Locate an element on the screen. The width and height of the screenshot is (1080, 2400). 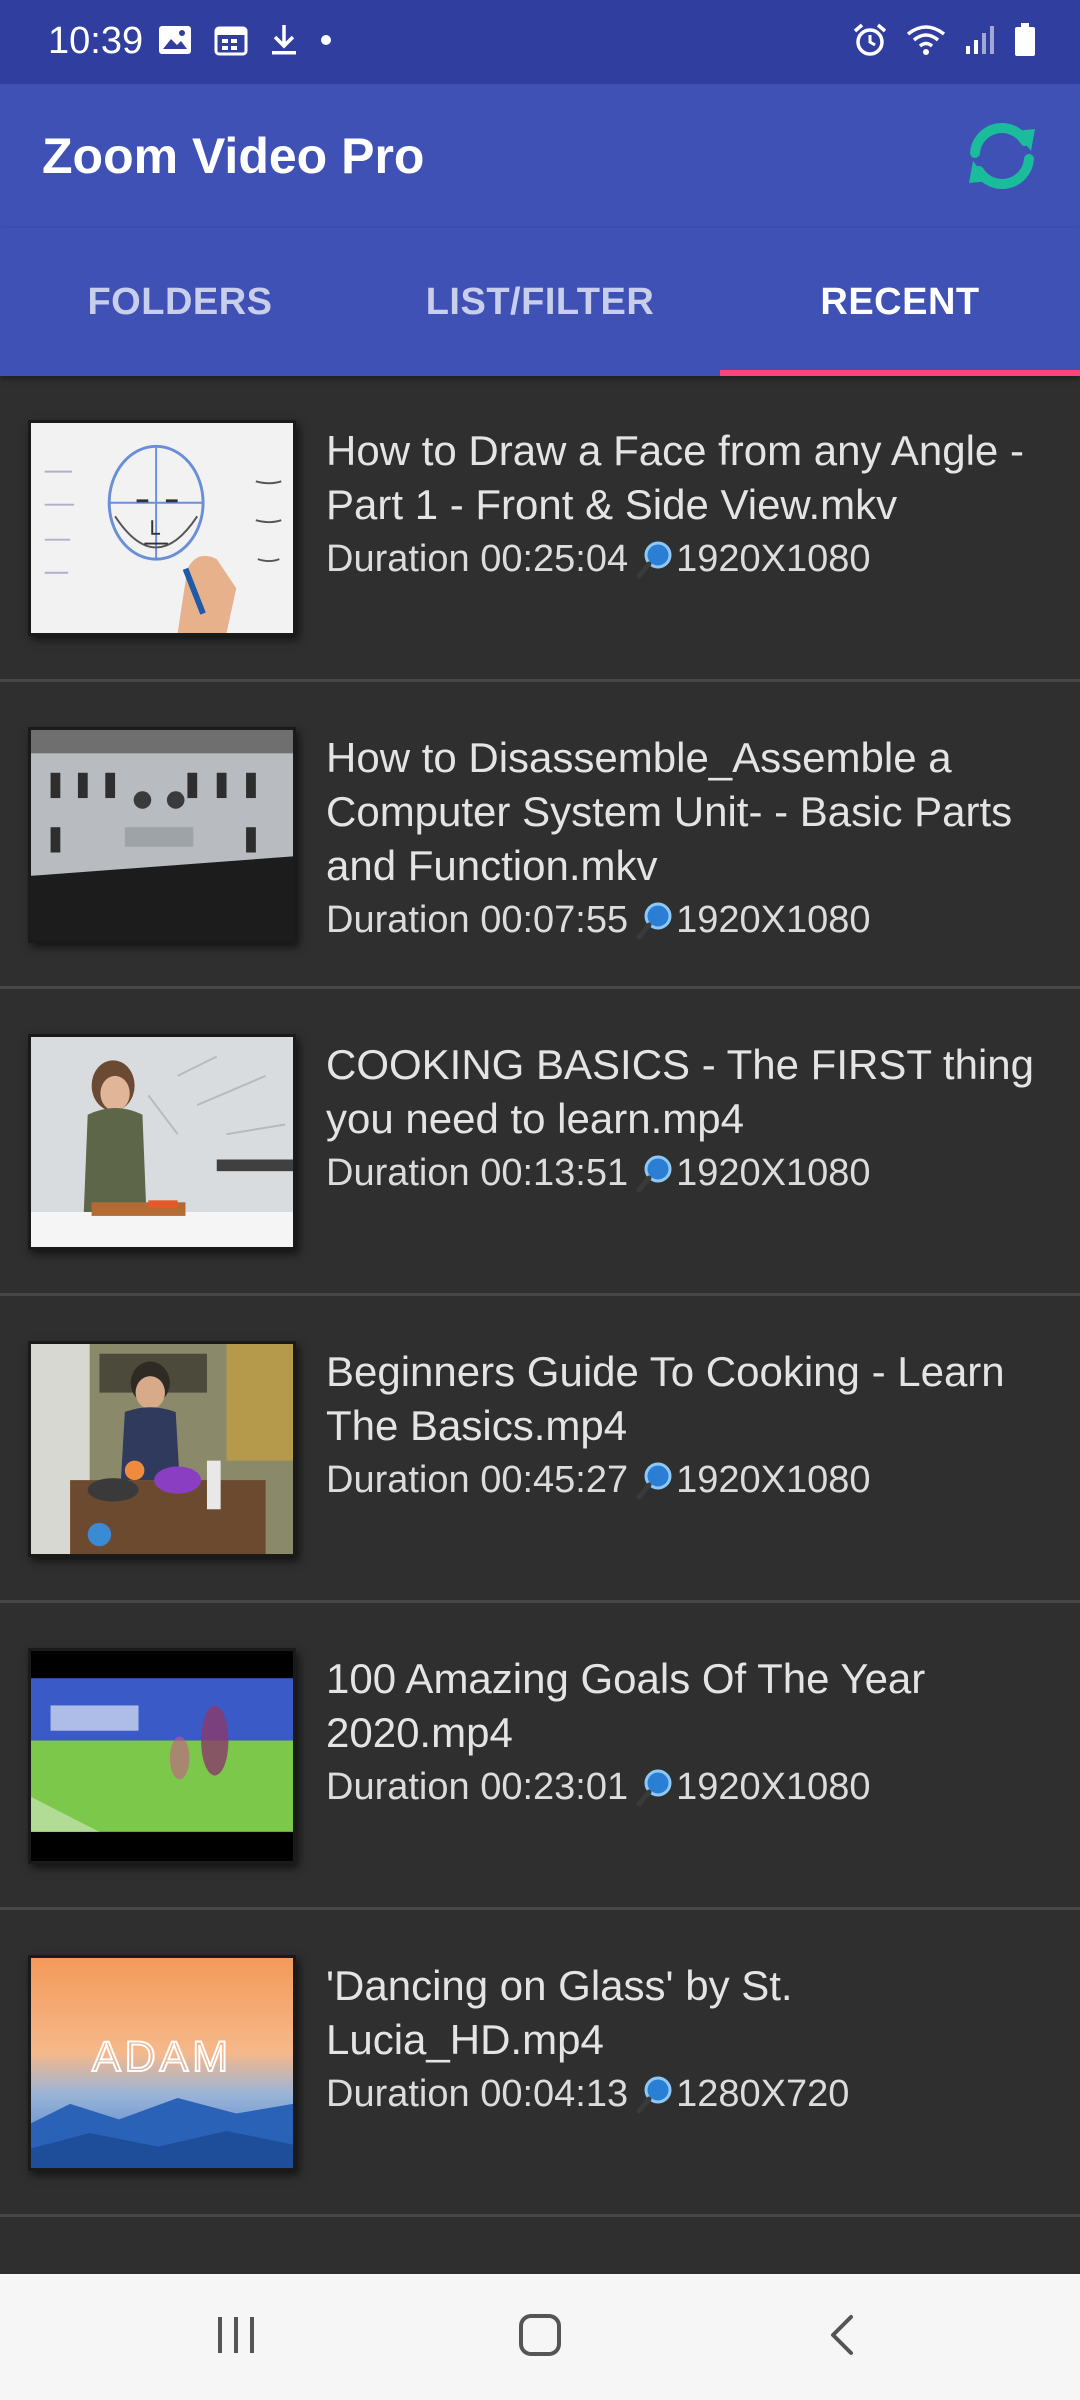
video-meta: Duration 00:04:13 1280X720 is located at coordinates (701, 2094).